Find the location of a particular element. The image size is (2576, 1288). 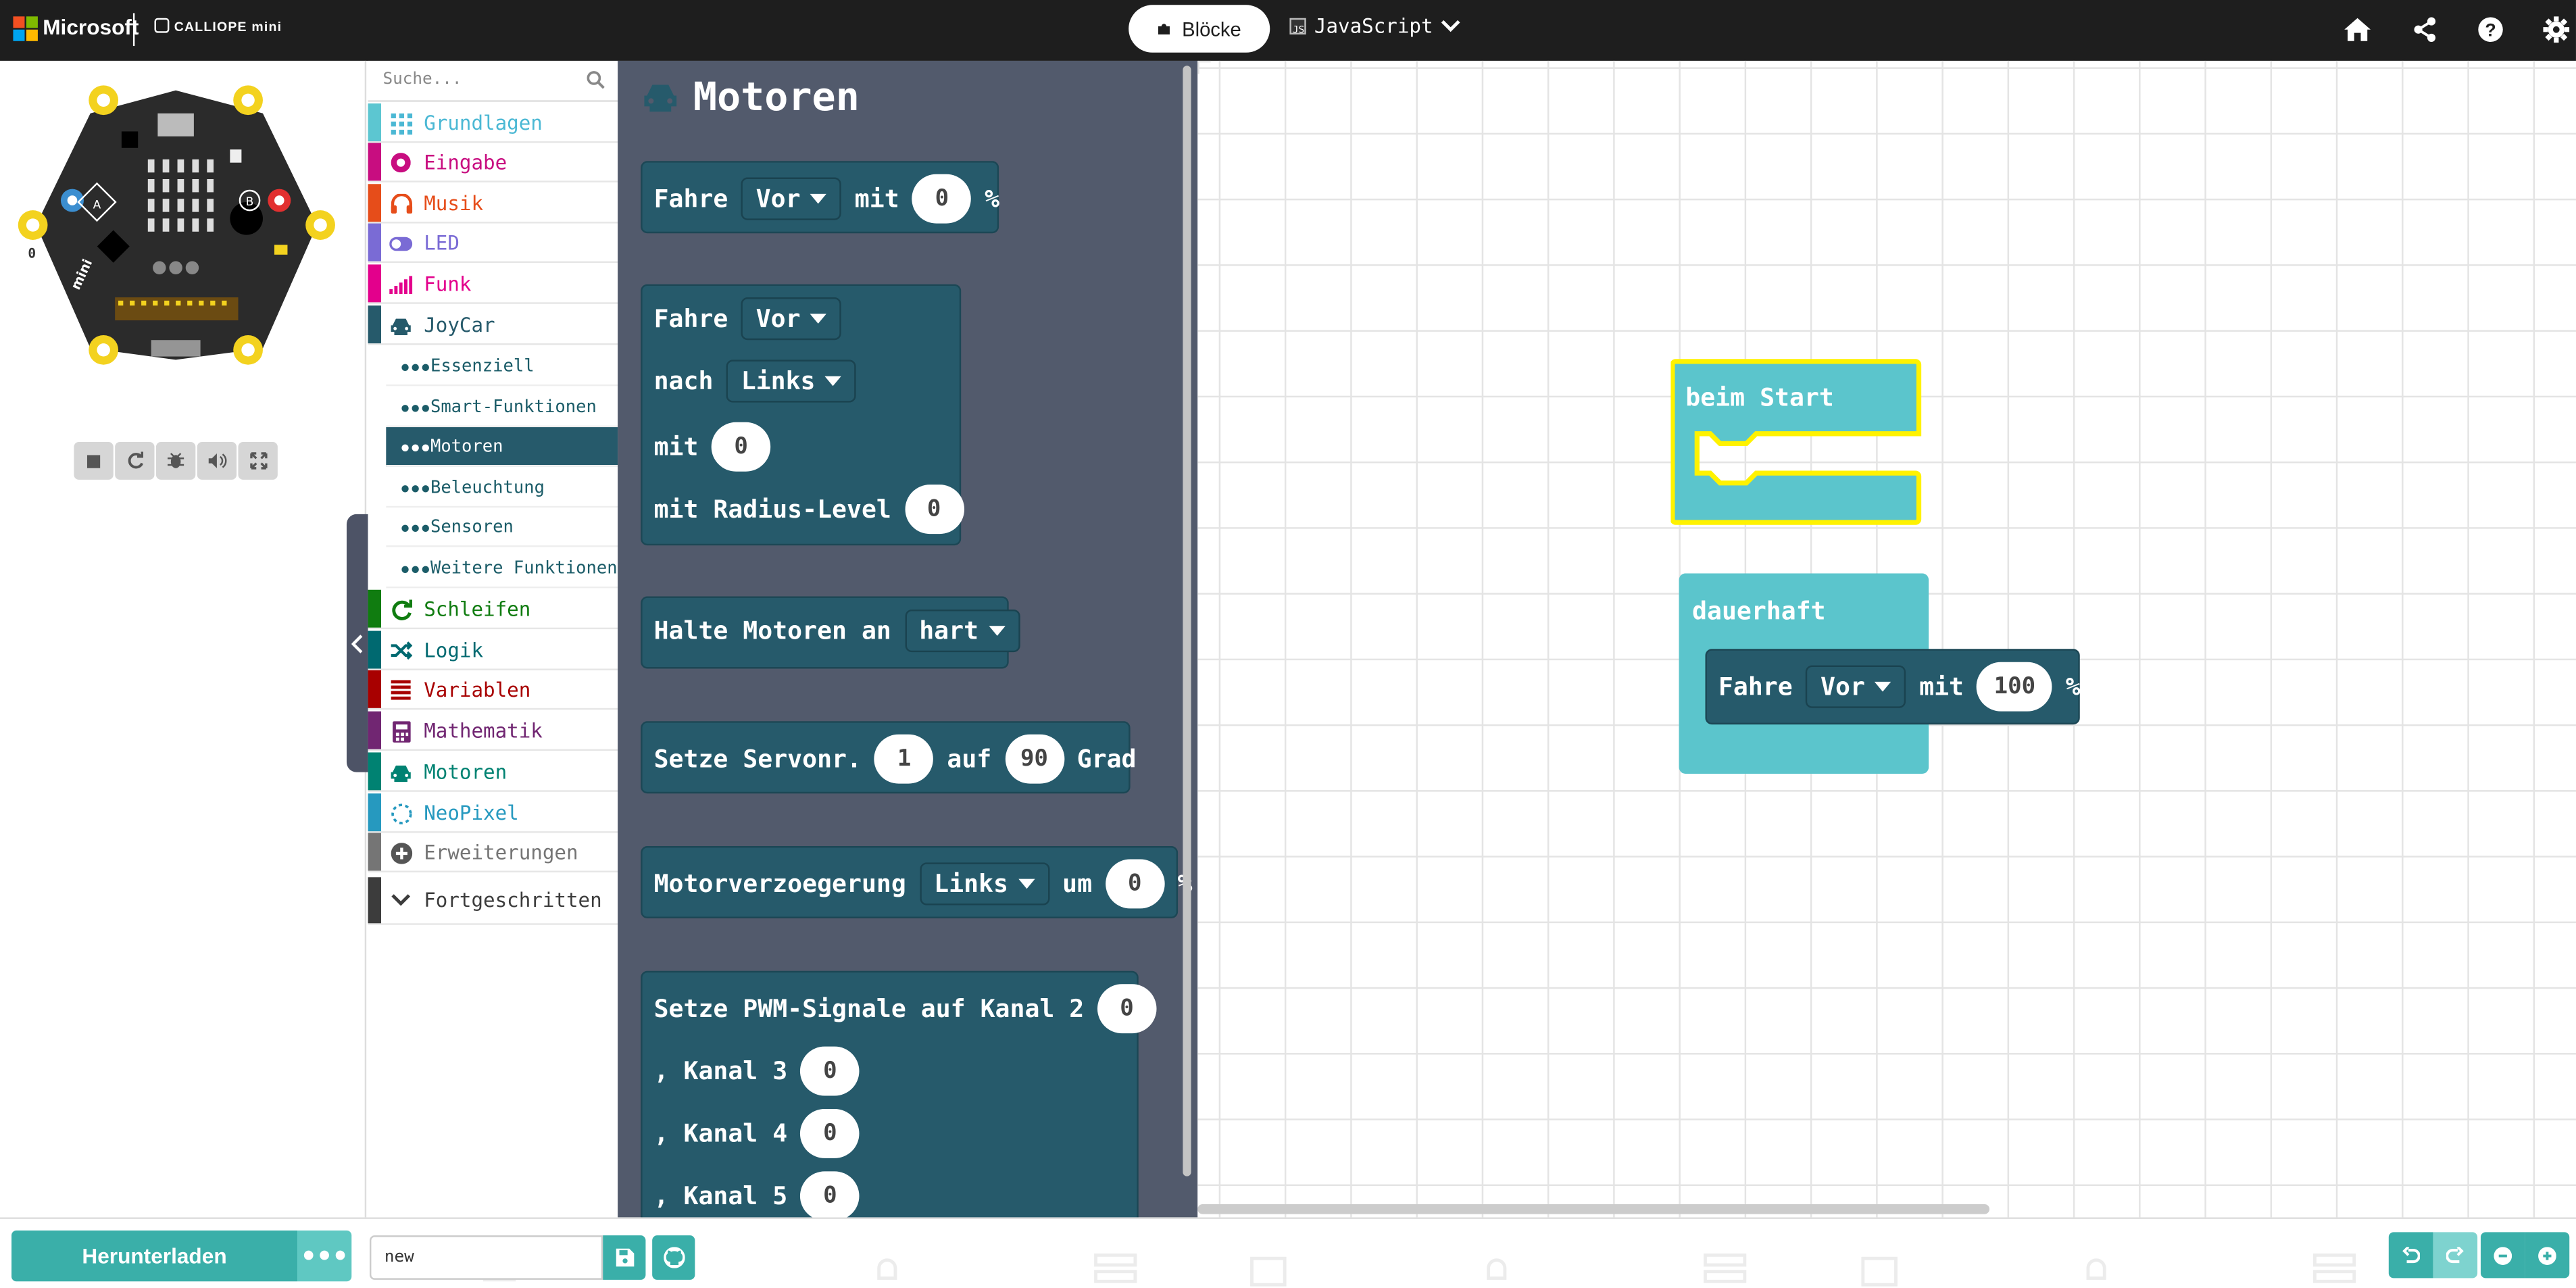

calliope-board: A B mini is located at coordinates (177, 225).